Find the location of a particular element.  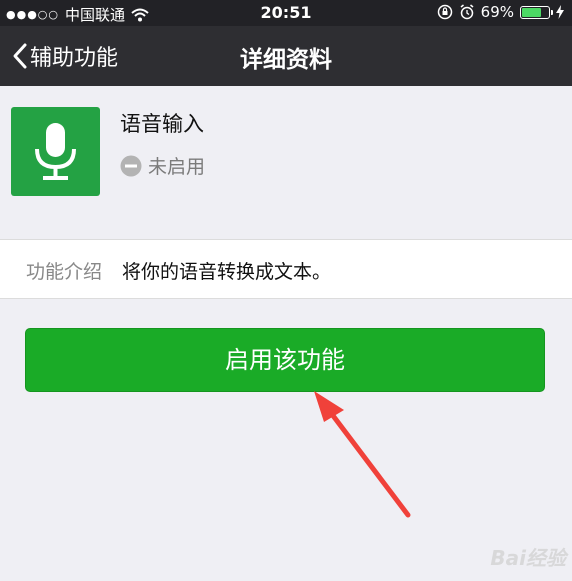

navigation-bar: 辅助功能 详细资料 is located at coordinates (286, 56).